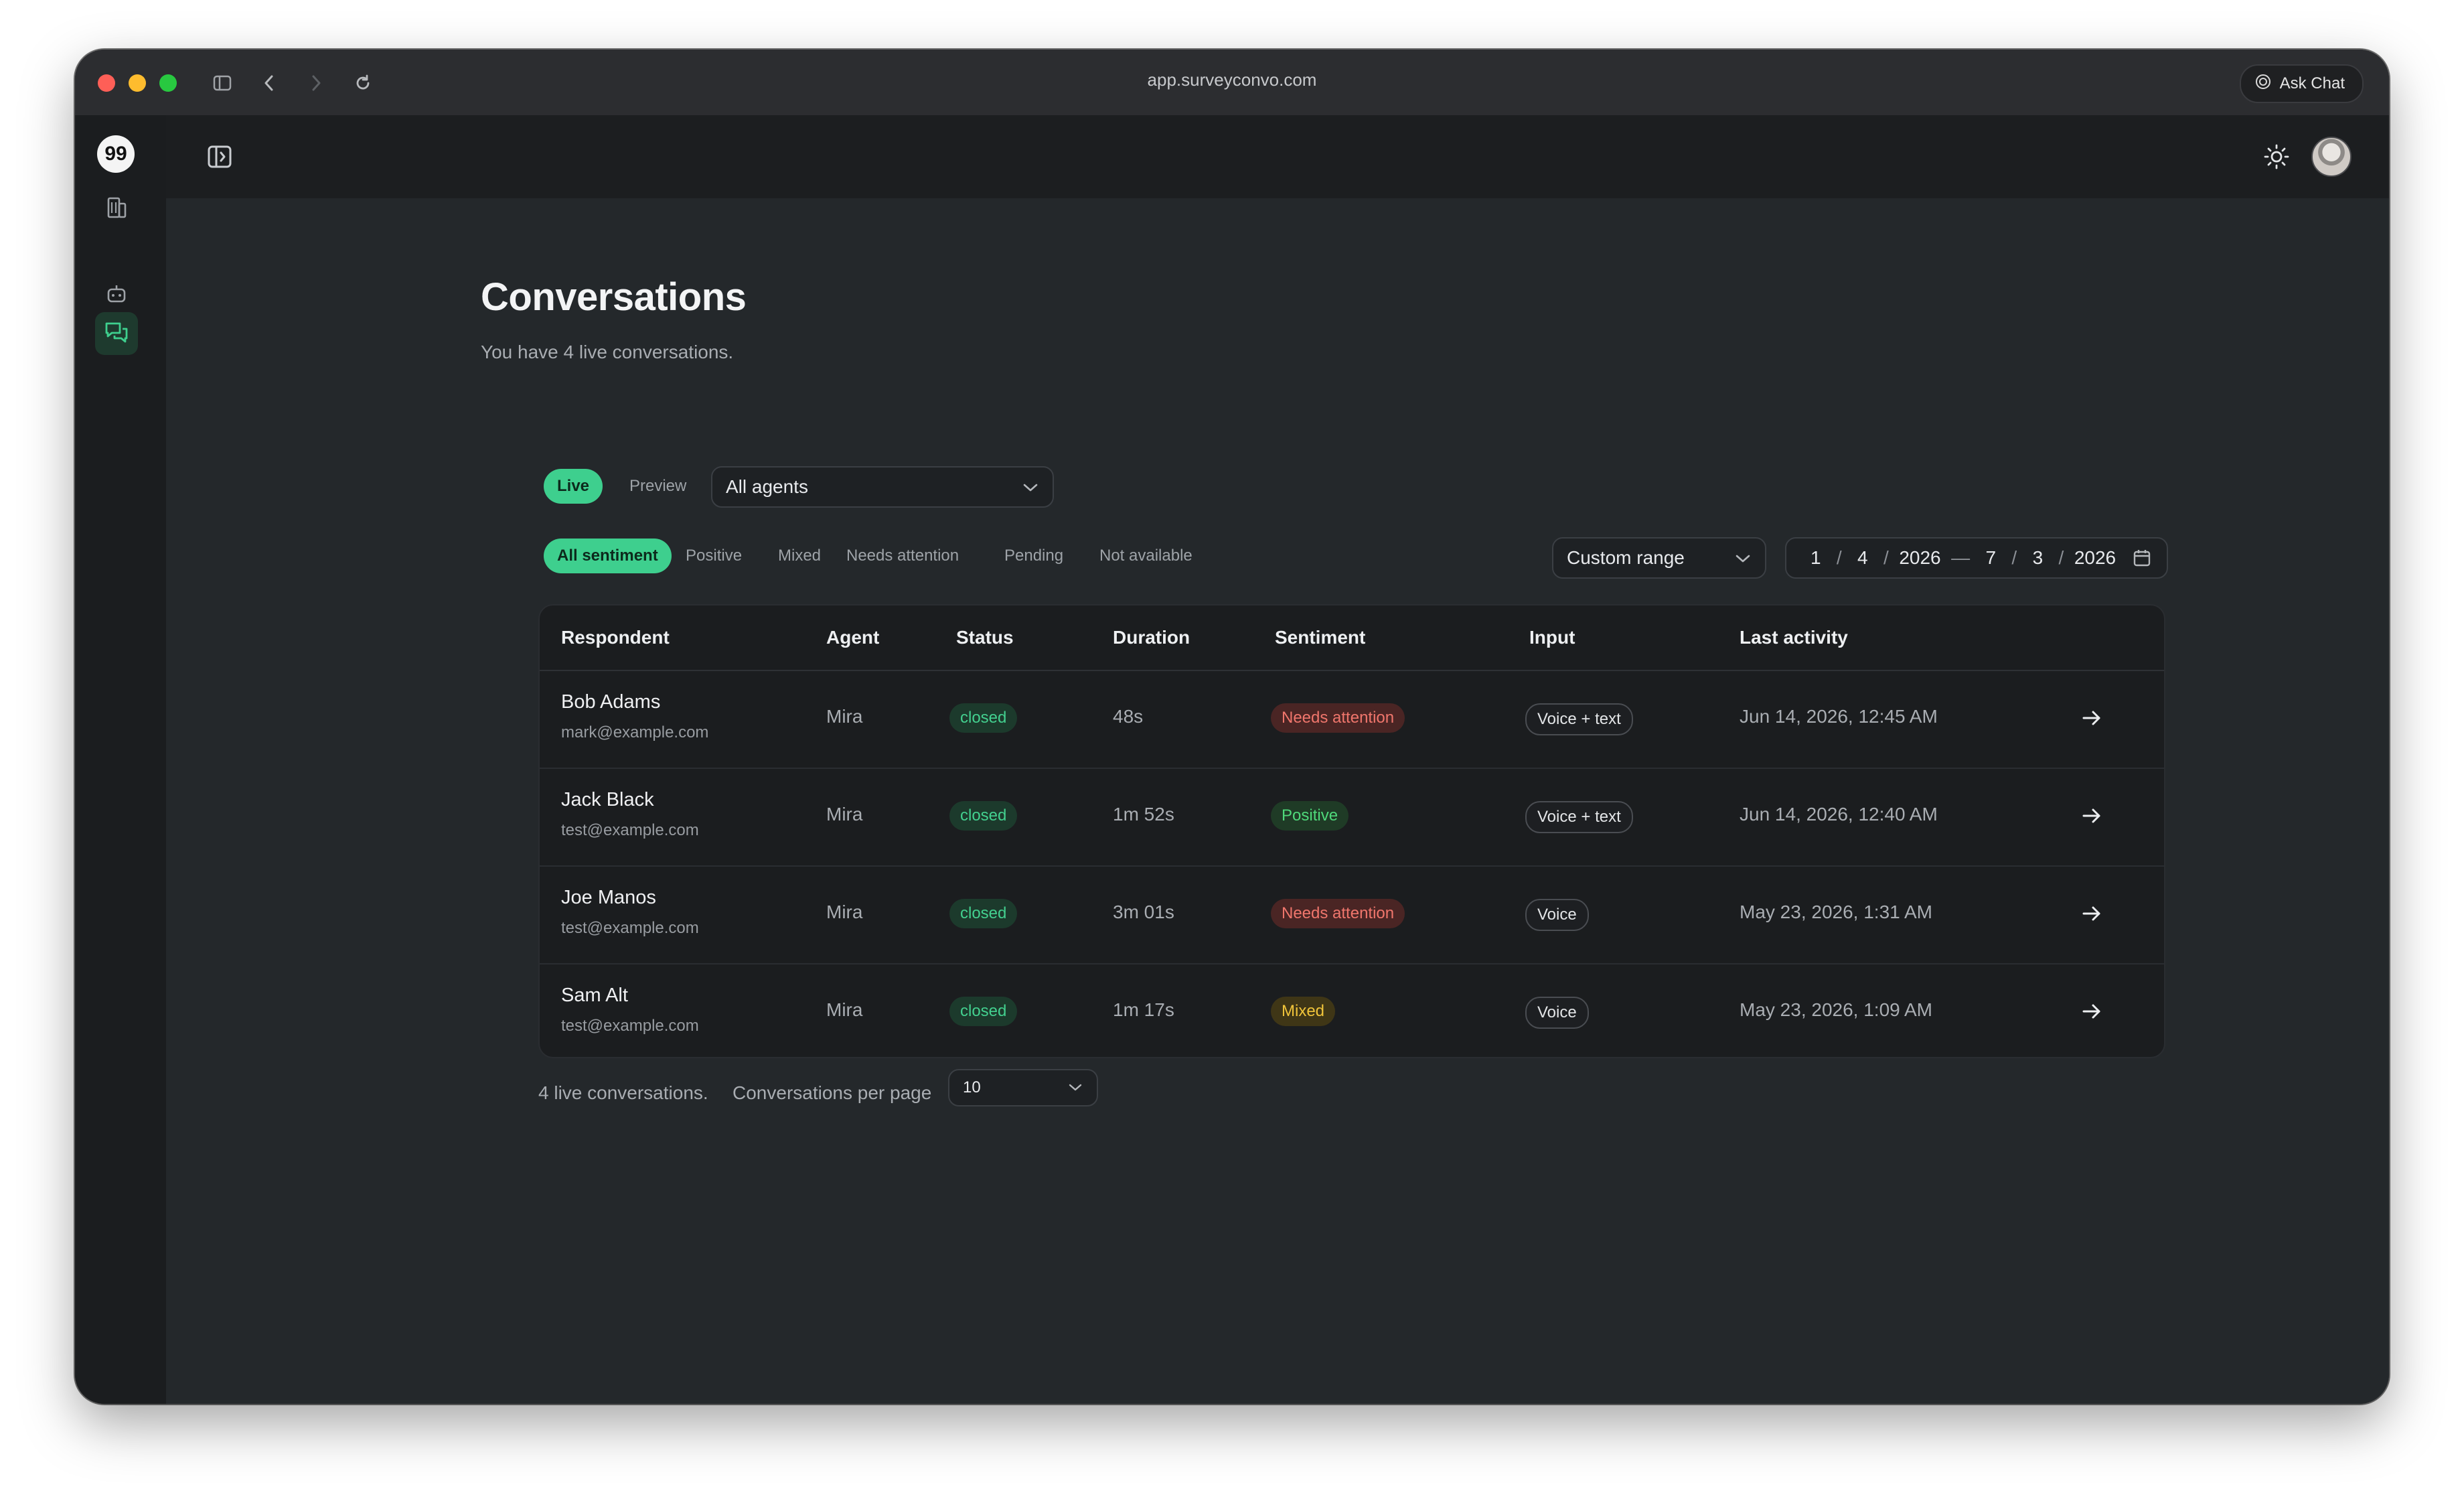 This screenshot has width=2464, height=1503. I want to click on duration: 48s, so click(1128, 716).